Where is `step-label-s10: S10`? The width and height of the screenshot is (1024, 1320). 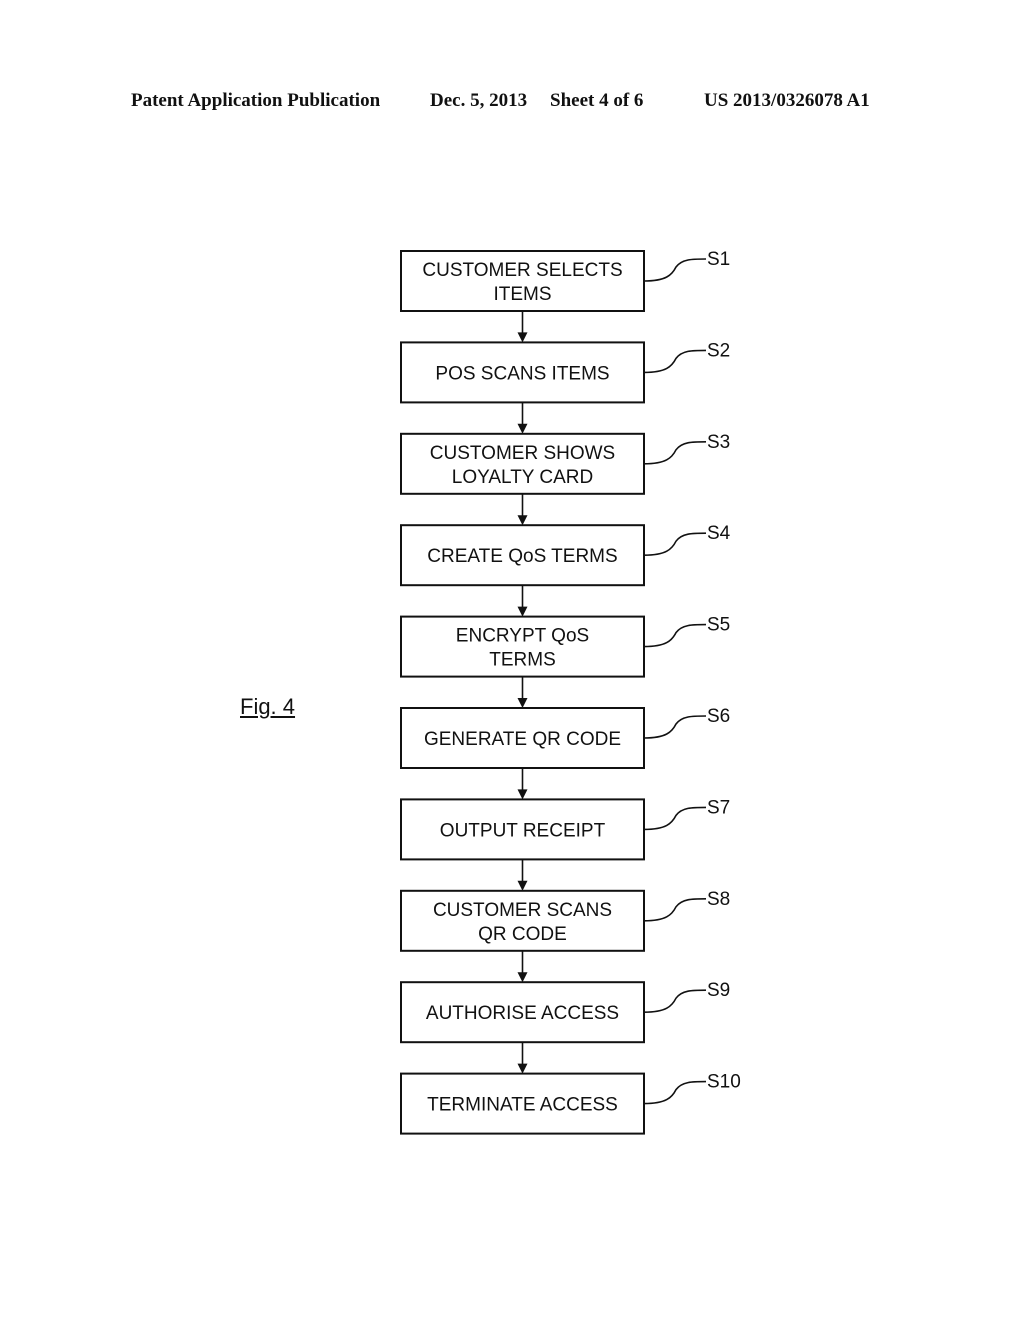 step-label-s10: S10 is located at coordinates (724, 1082).